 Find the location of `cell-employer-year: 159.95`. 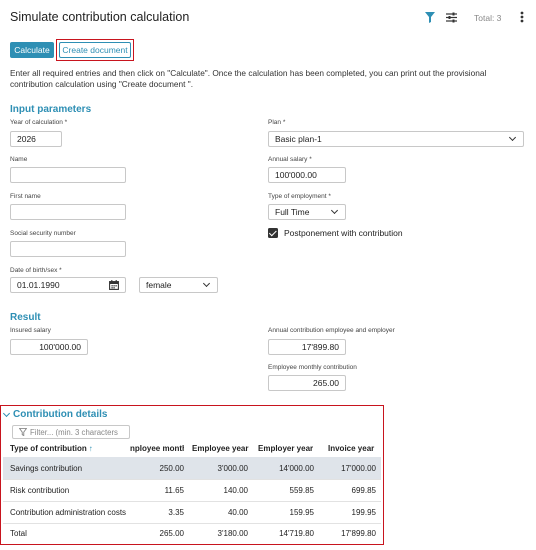

cell-employer-year: 159.95 is located at coordinates (301, 512).